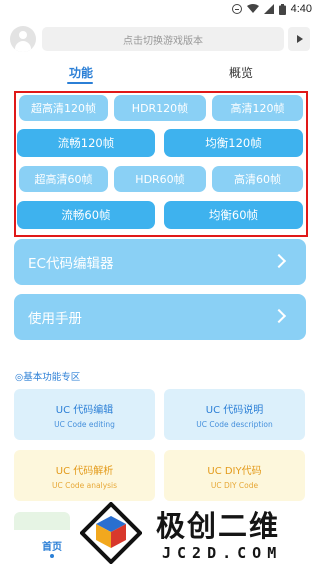 This screenshot has width=320, height=568. I want to click on user-manual-label: 使用手册, so click(55, 319).